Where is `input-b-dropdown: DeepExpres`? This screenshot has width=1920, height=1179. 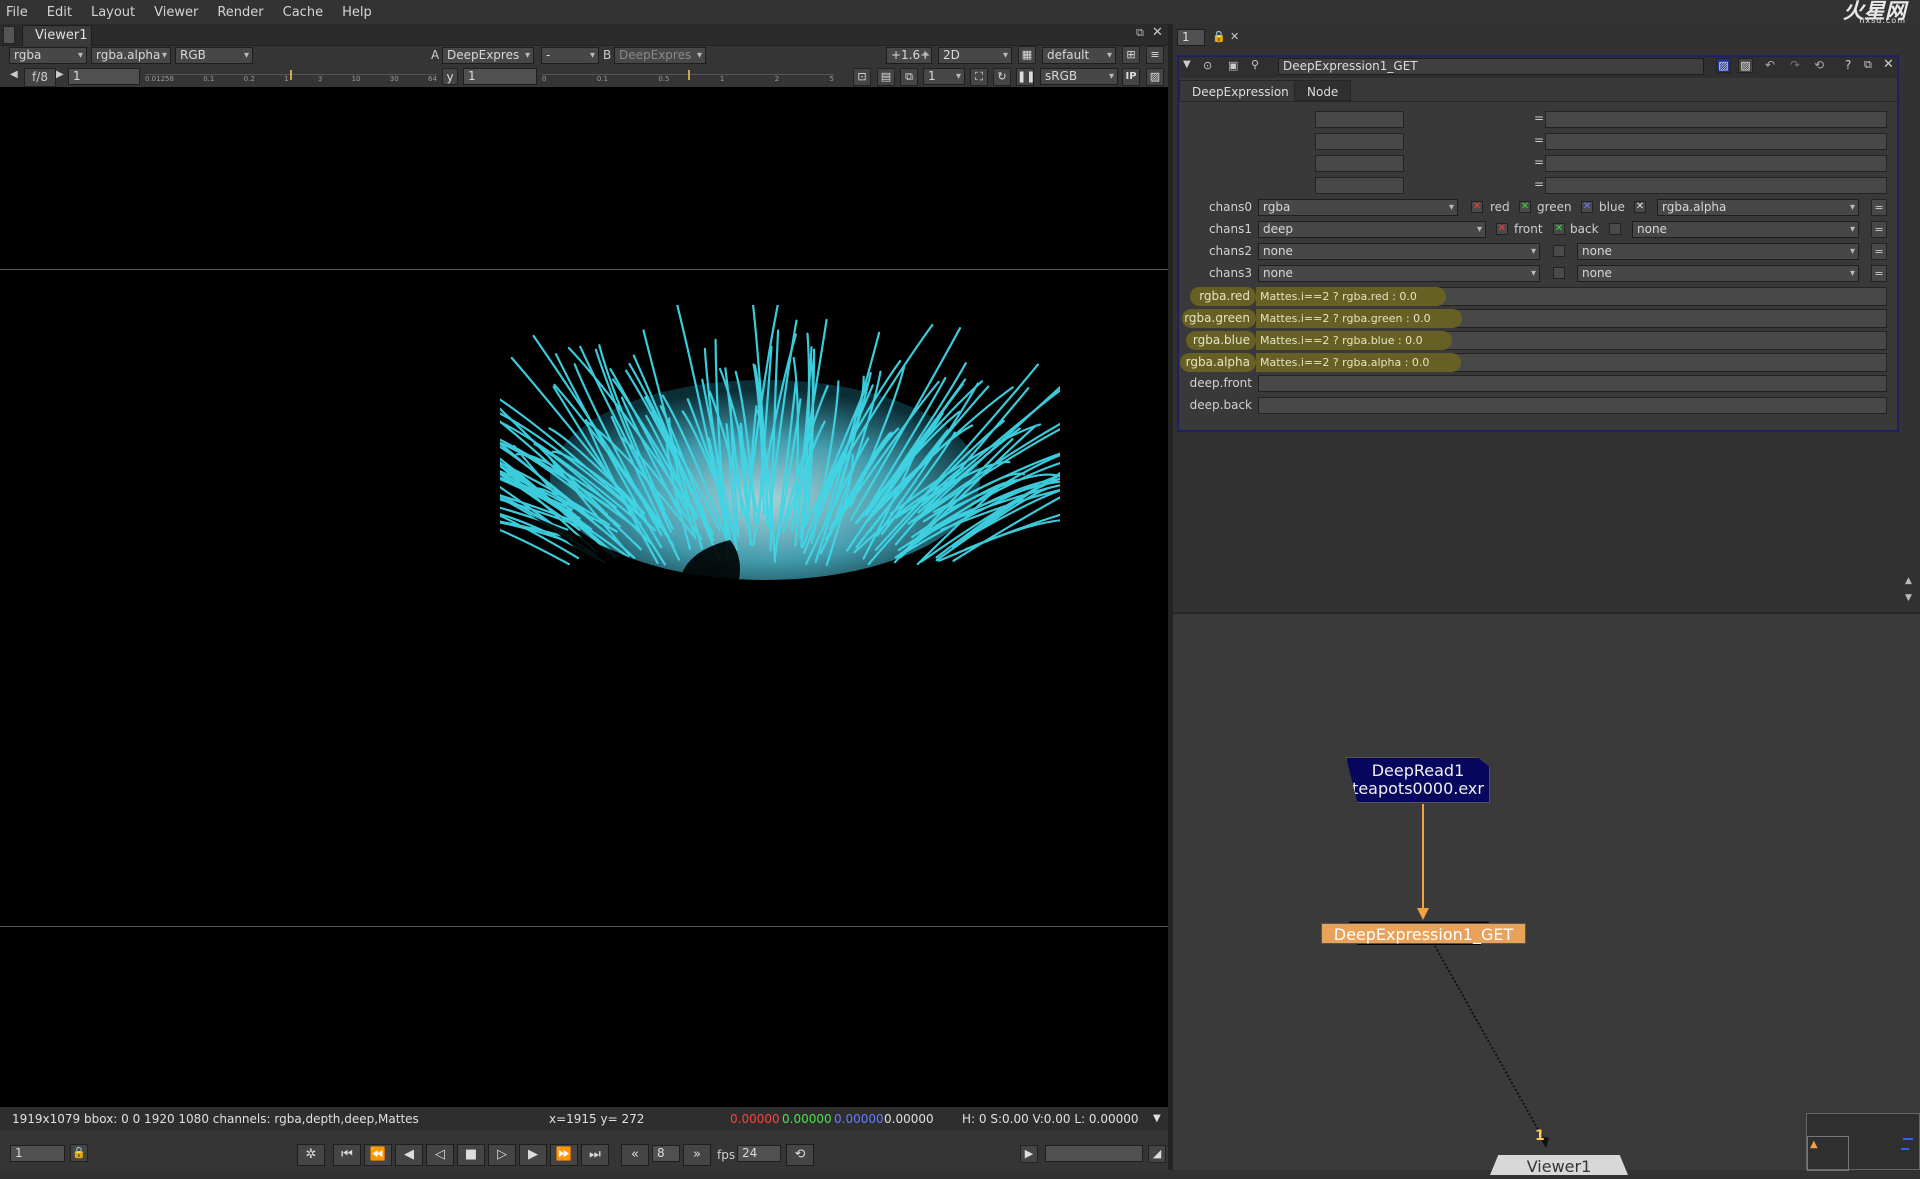 input-b-dropdown: DeepExpres is located at coordinates (660, 55).